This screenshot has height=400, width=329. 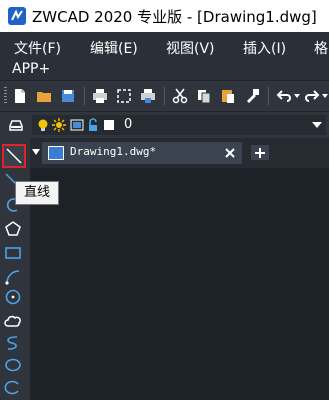 I want to click on new-file-icon, so click(x=20, y=96).